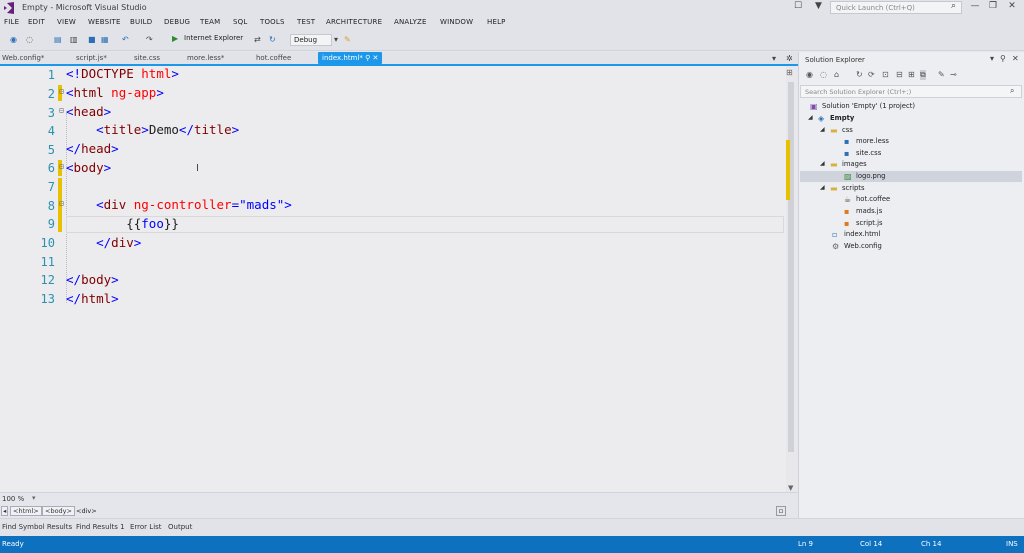  Describe the element at coordinates (141, 22) in the screenshot. I see `menu-build: BUILD` at that location.